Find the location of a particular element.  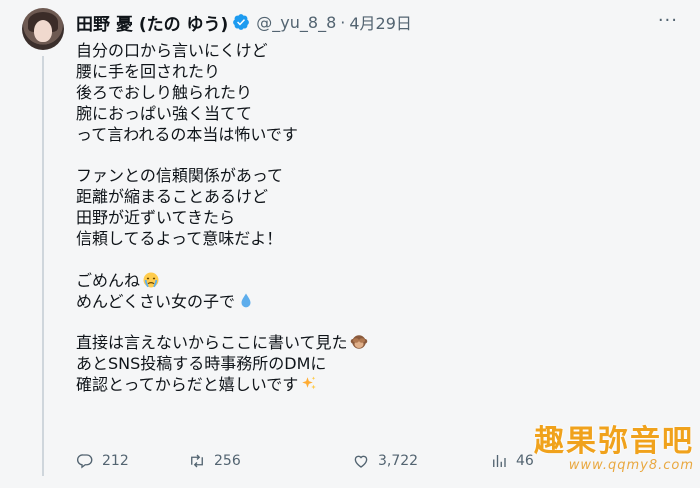

like-button: 3,722 is located at coordinates (385, 461).